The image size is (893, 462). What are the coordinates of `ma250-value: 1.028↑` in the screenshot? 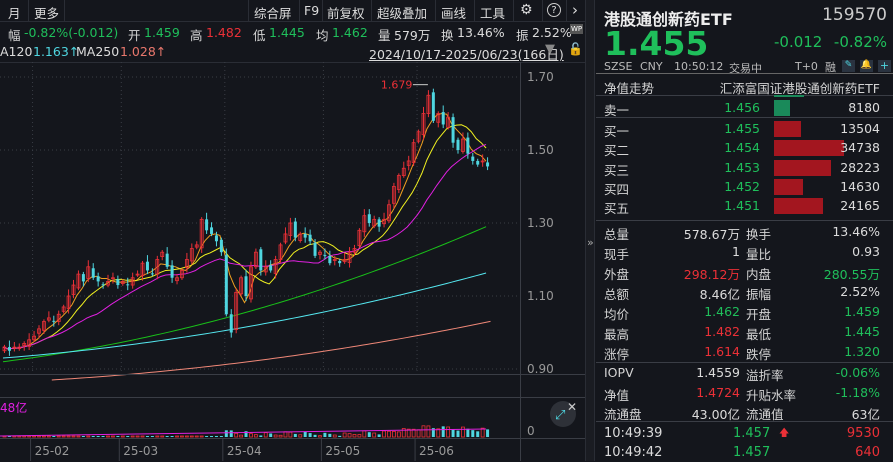 It's located at (143, 51).